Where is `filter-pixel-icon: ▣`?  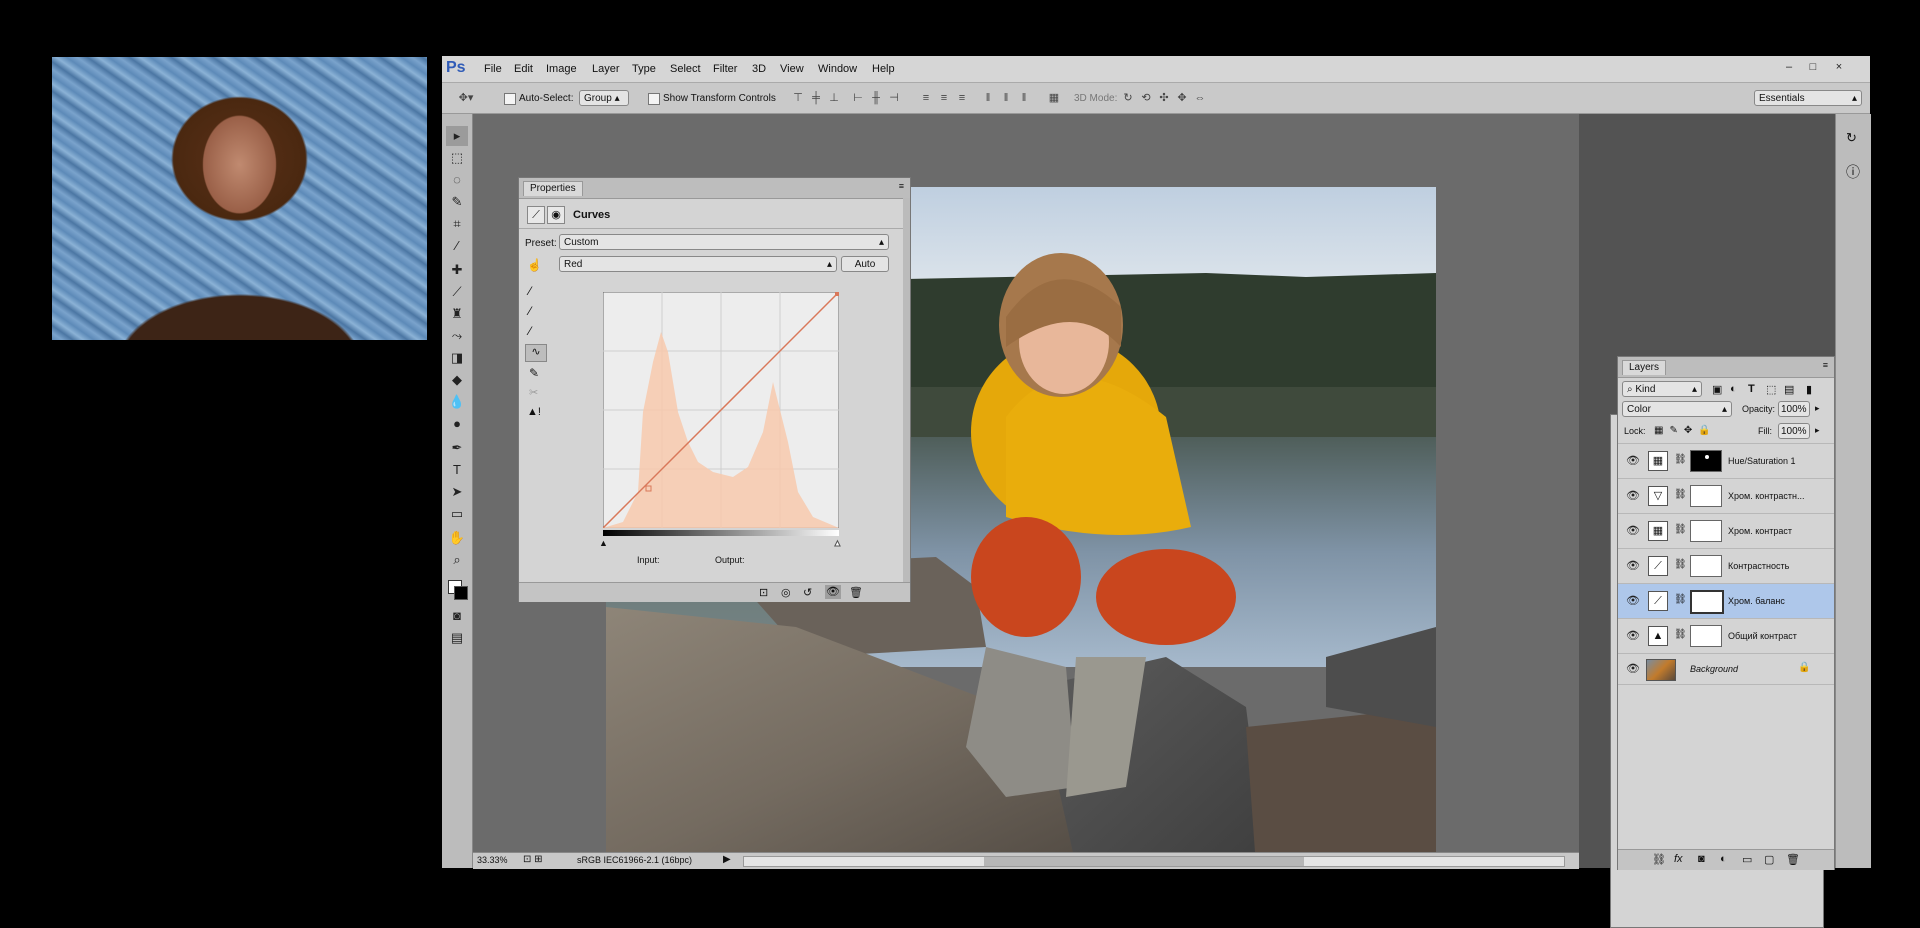
filter-pixel-icon: ▣ is located at coordinates (1717, 389).